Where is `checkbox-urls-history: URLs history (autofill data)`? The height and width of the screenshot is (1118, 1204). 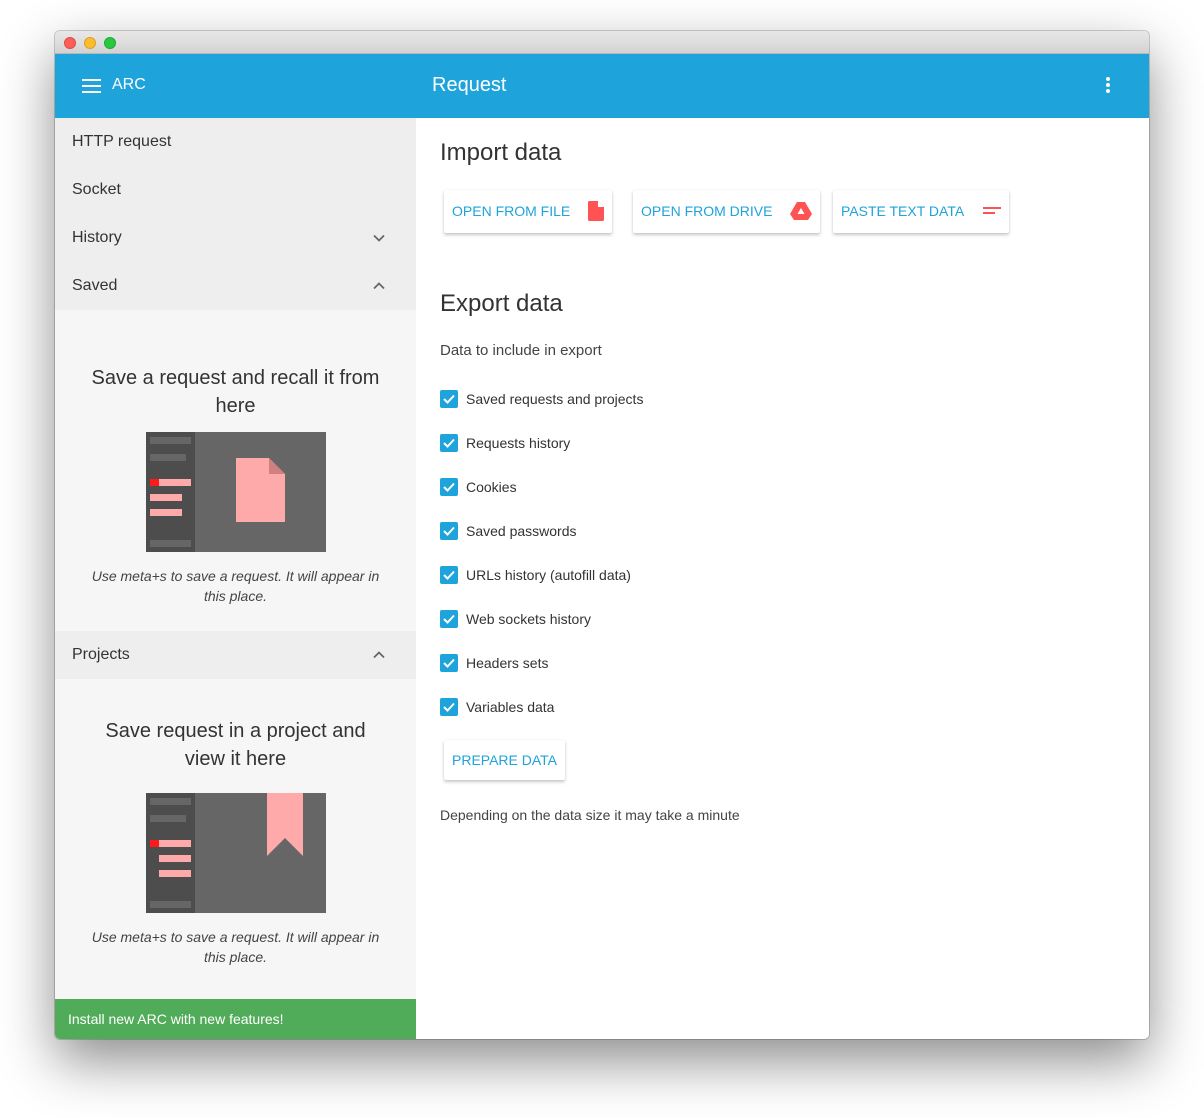
checkbox-urls-history: URLs history (autofill data) is located at coordinates (535, 575).